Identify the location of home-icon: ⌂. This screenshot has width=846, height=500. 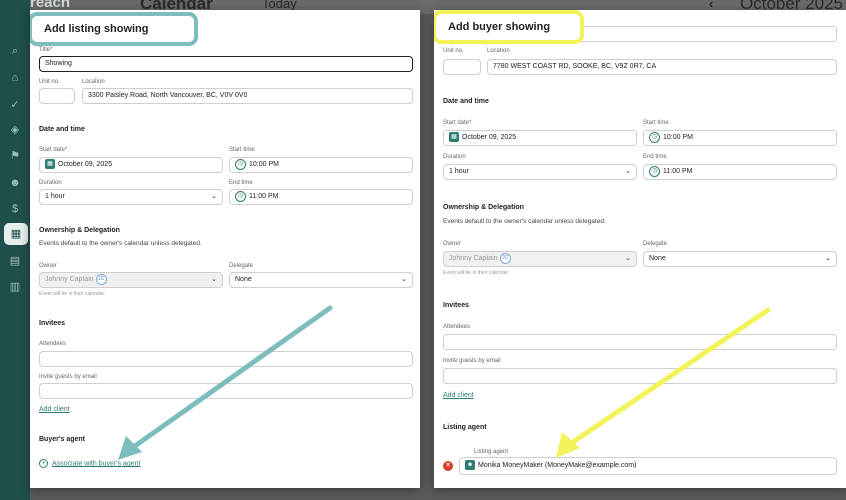
(15, 78).